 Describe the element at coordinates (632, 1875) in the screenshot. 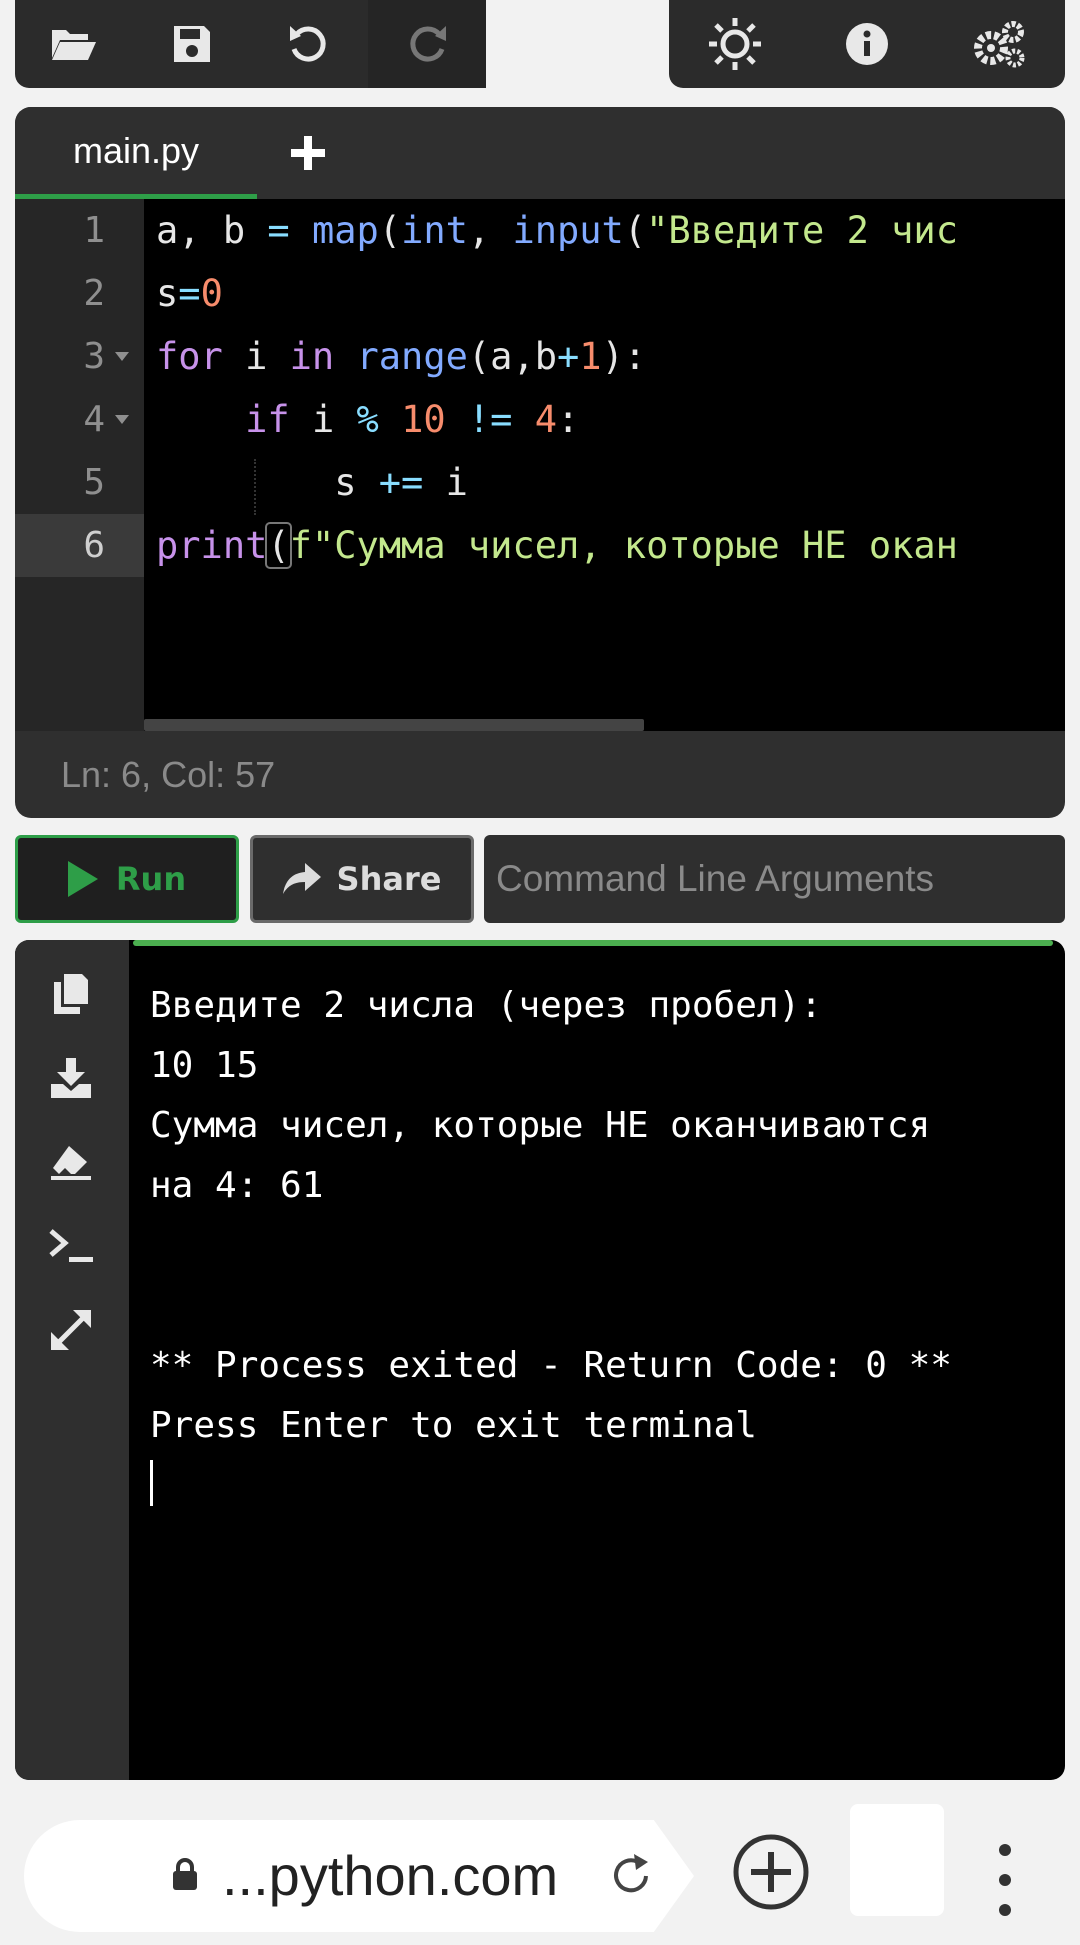

I see `reload-icon` at that location.